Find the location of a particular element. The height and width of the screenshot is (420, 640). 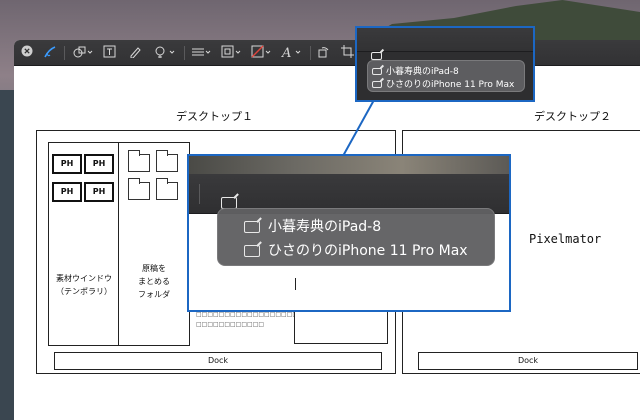

small-callout-toolbar is located at coordinates (445, 40).